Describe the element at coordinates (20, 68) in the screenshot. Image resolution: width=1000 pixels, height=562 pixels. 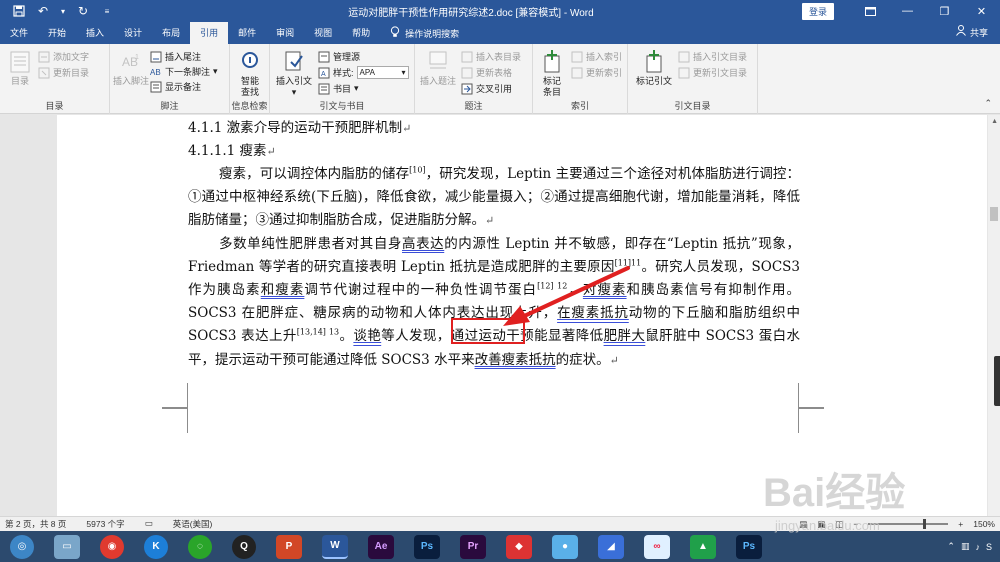
I see `toc-button: 目录` at that location.